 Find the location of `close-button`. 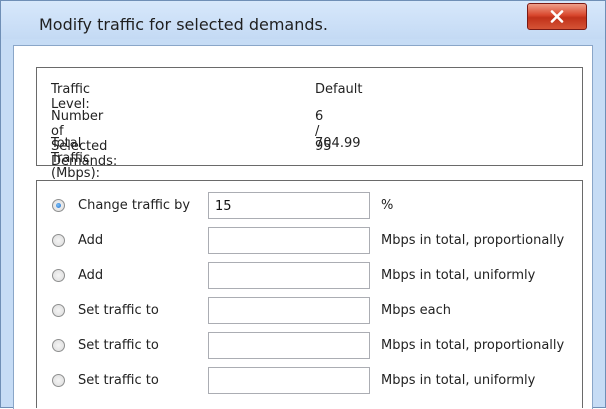

close-button is located at coordinates (557, 16).